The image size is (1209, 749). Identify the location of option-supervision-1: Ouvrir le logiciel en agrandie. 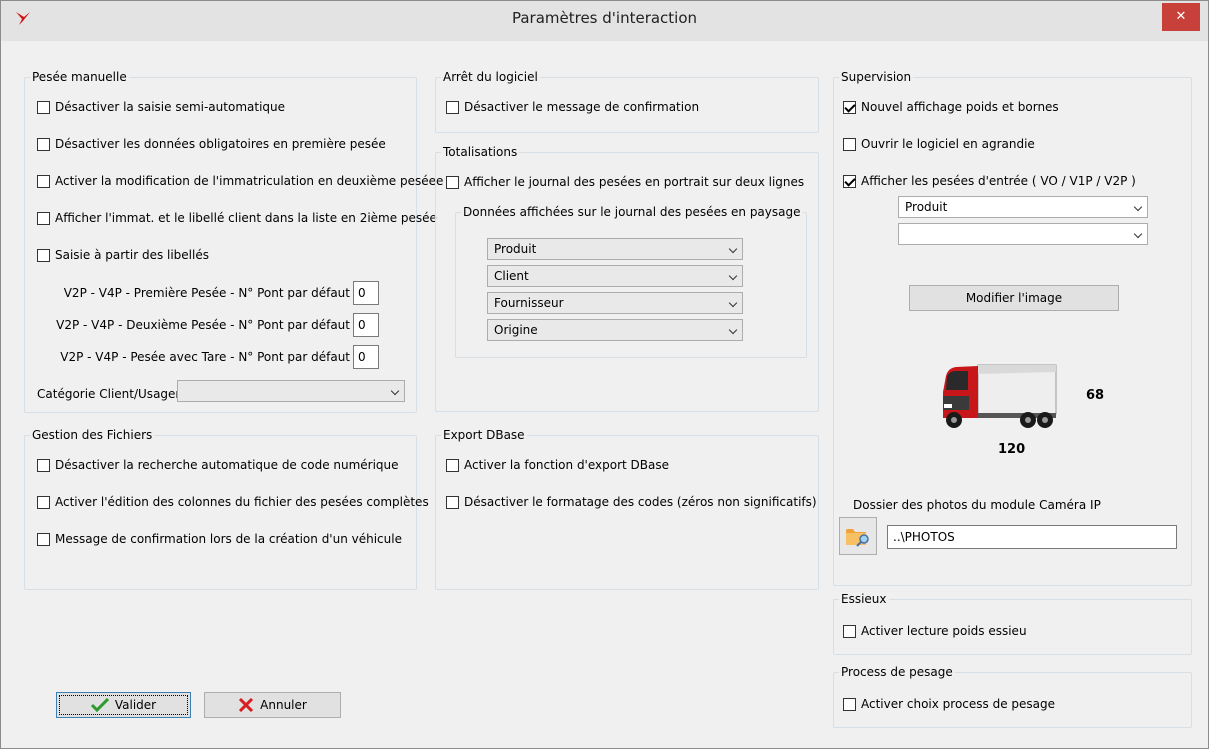
(939, 144).